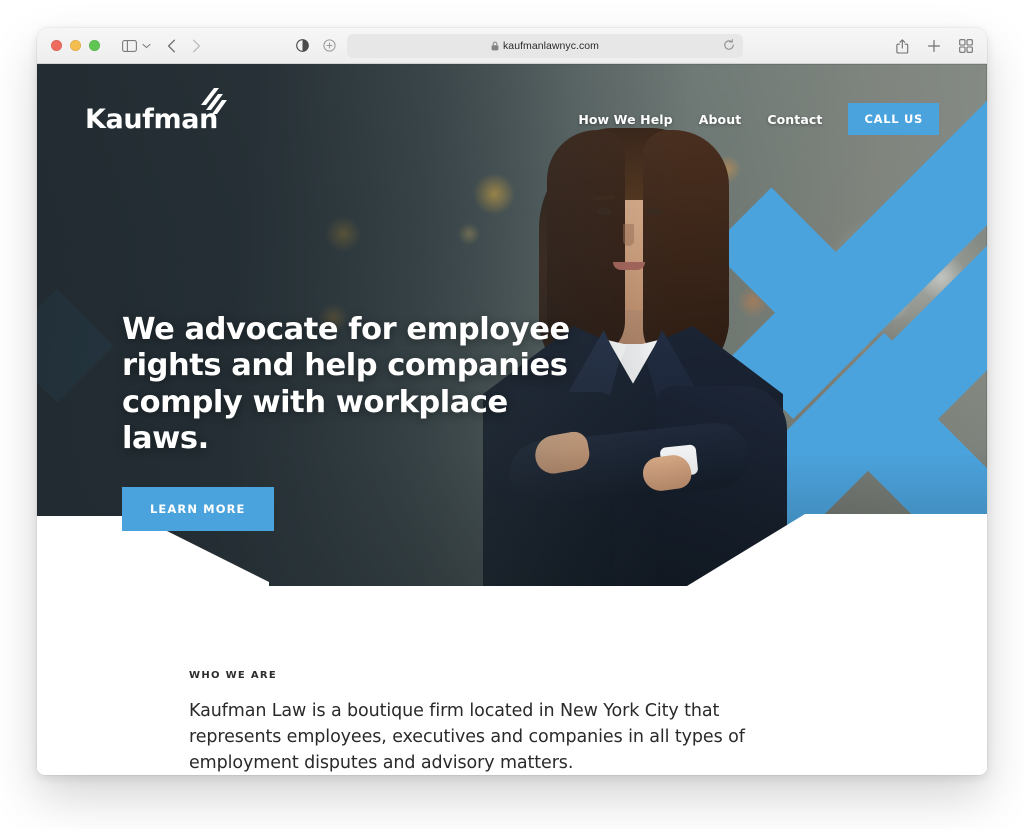 The width and height of the screenshot is (1024, 829). What do you see at coordinates (966, 46) in the screenshot?
I see `tab-overview-icon` at bounding box center [966, 46].